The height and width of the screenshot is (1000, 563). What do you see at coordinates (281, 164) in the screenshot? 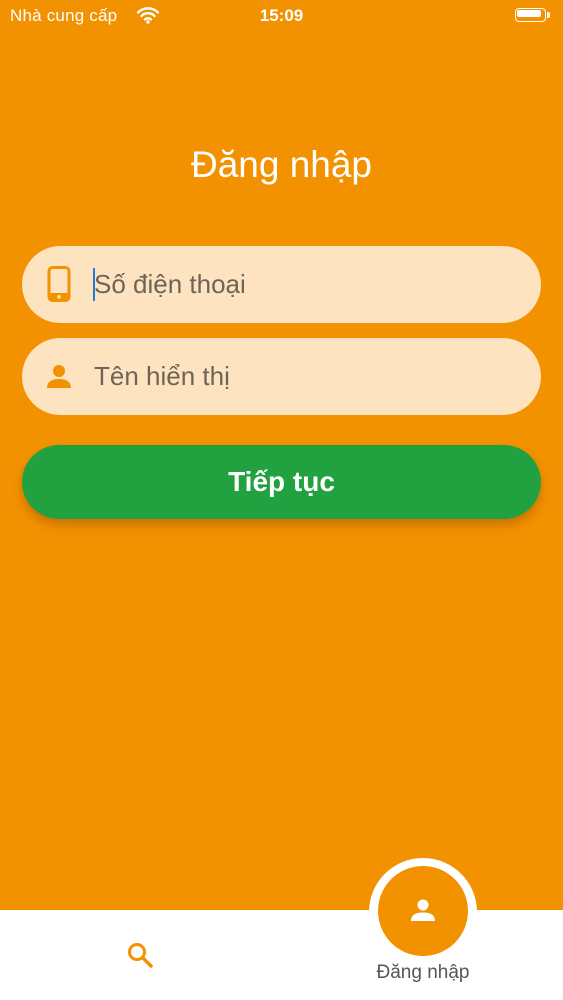
I see `page-title: Đăng nhập` at bounding box center [281, 164].